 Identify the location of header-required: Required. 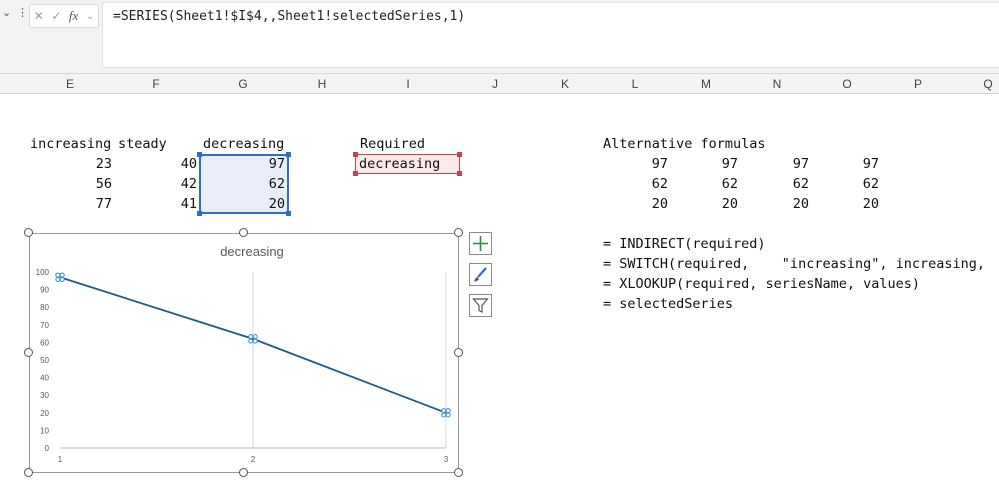
(392, 144).